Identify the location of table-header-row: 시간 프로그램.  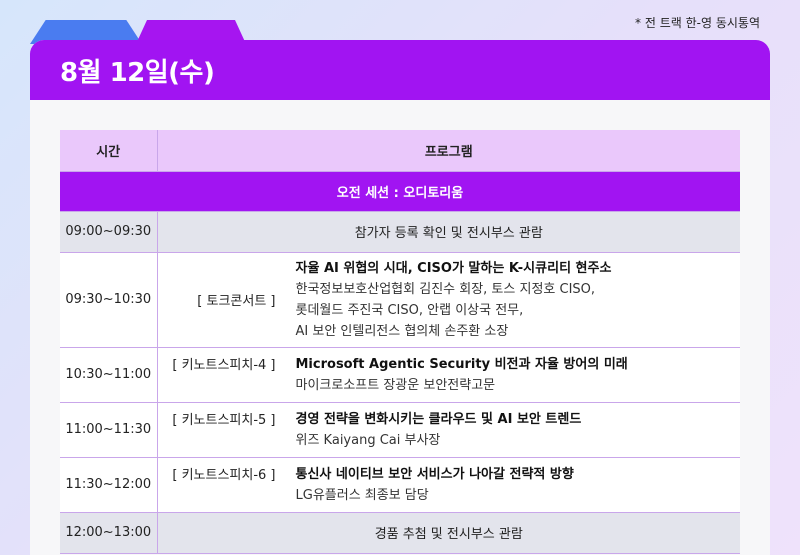
(400, 151).